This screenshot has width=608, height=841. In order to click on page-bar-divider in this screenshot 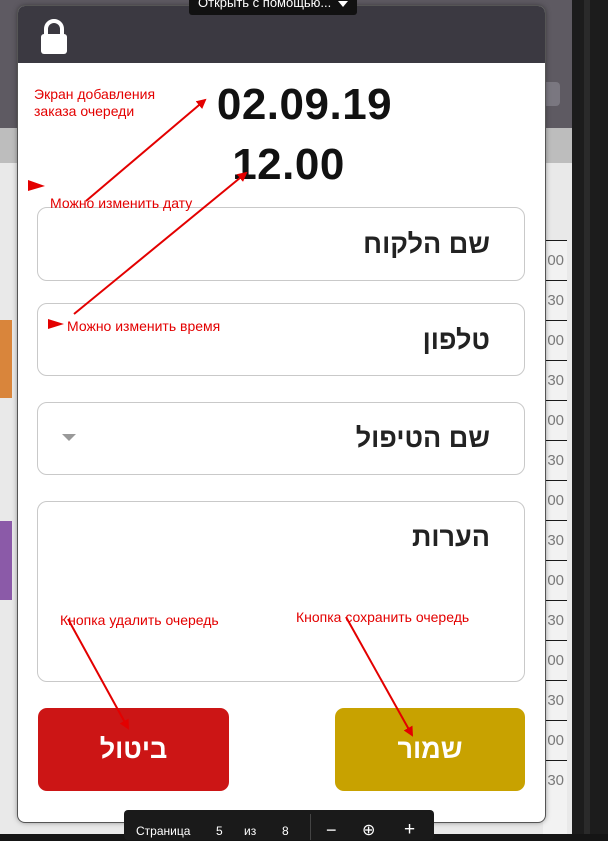, I will do `click(310, 827)`.